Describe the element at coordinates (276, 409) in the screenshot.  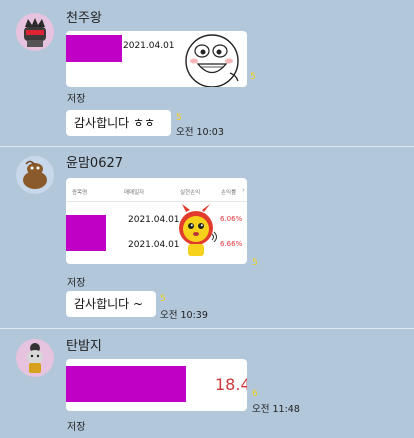
I see `message-time: 오전 11:48` at that location.